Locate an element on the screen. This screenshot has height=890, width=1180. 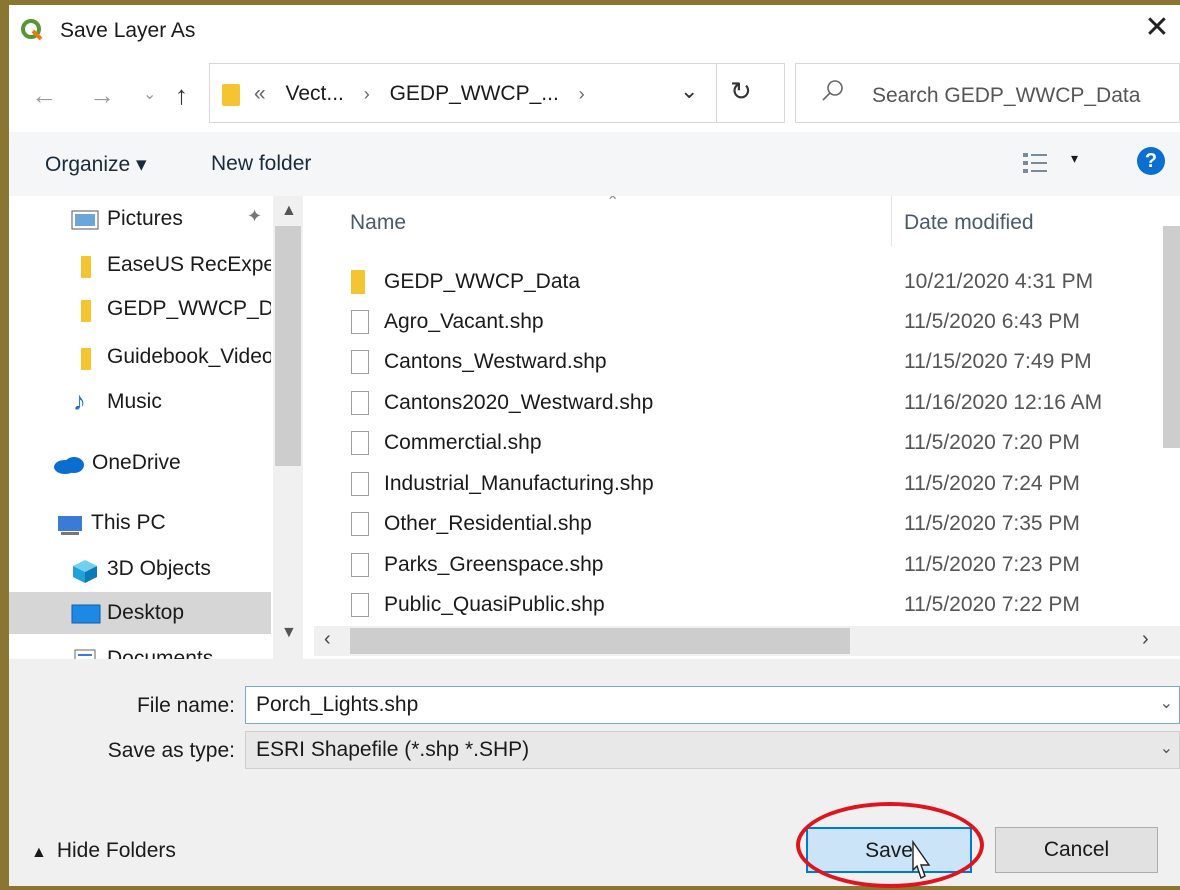
sidebar-item-music: ♪ Music is located at coordinates (140, 402).